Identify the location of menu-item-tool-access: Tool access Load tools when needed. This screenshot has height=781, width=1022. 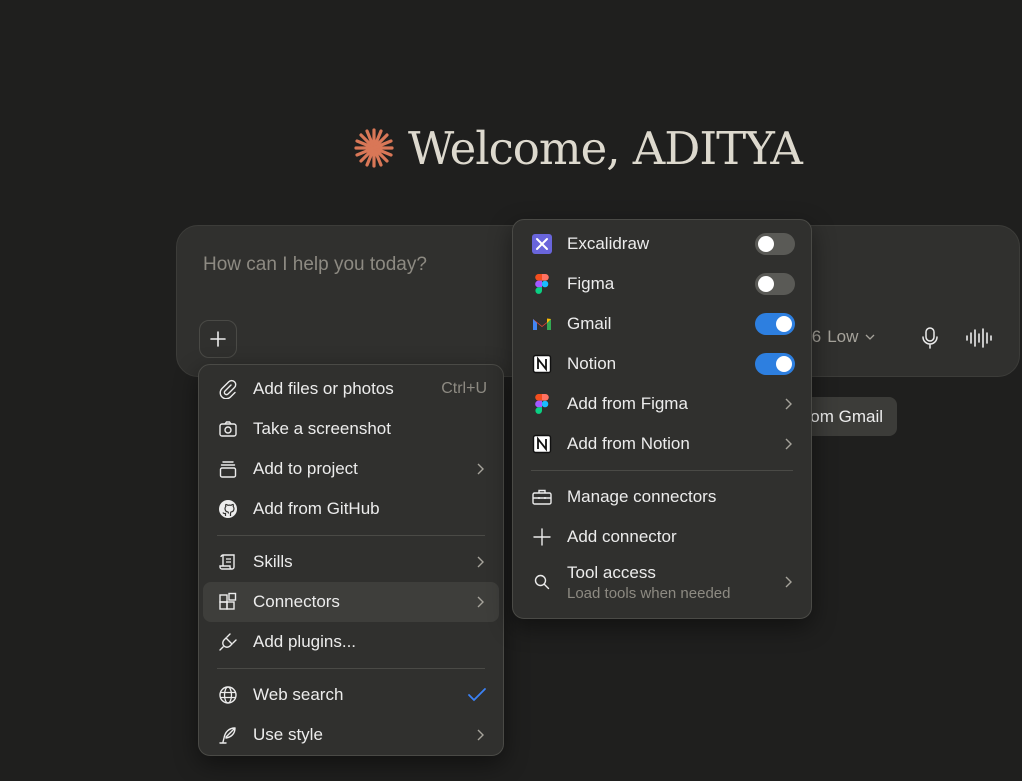
(662, 582).